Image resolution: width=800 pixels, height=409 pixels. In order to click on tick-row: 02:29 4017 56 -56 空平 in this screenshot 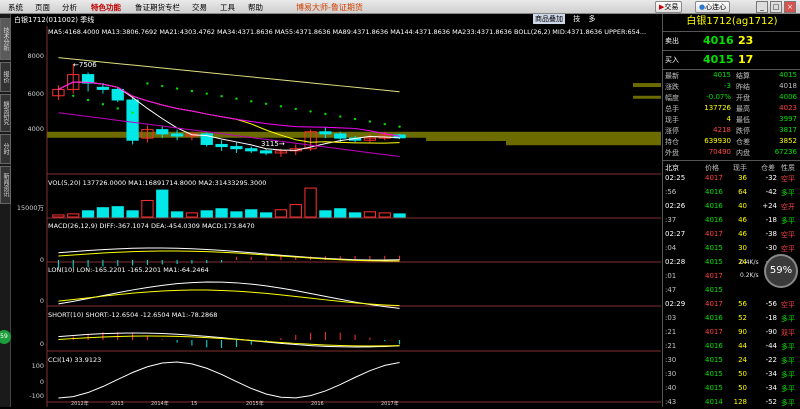, I will do `click(731, 304)`.